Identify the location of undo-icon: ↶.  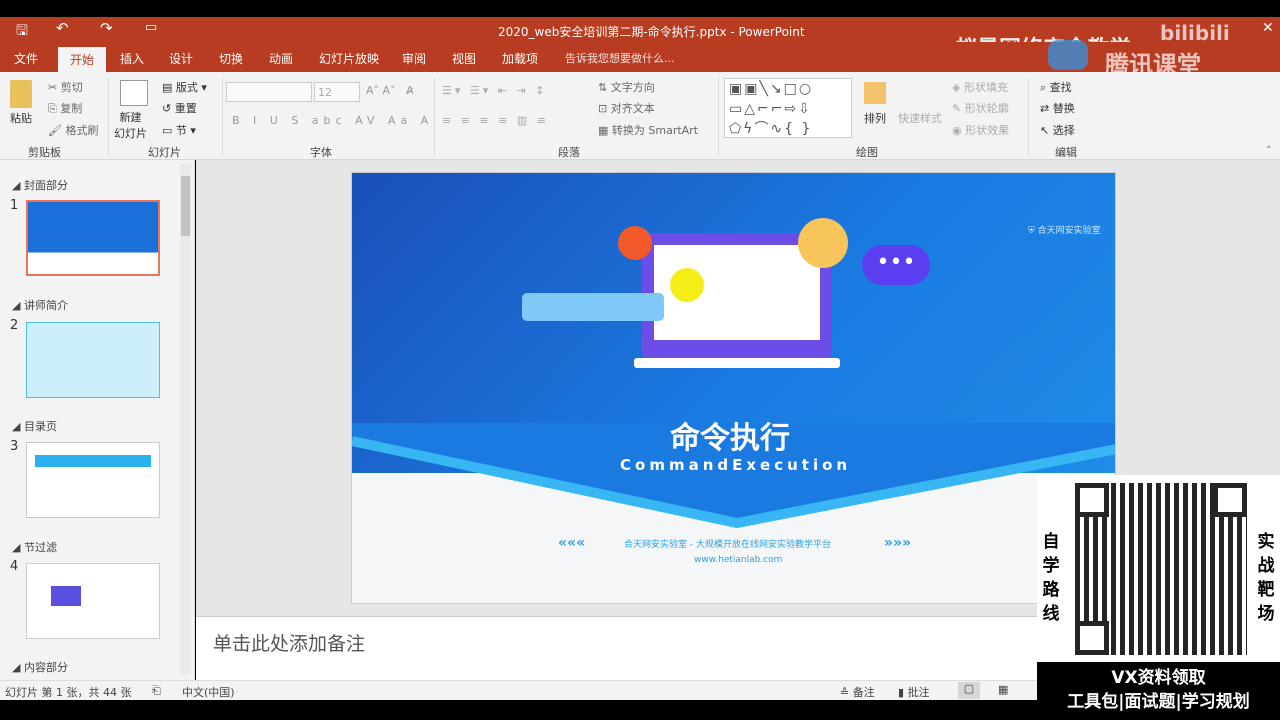
(62, 28).